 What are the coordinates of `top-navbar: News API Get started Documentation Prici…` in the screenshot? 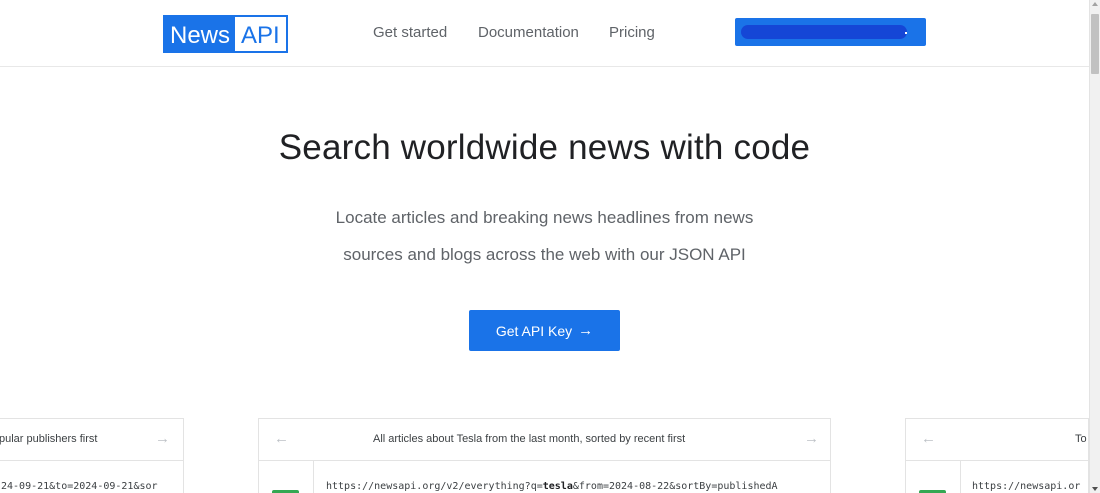 It's located at (544, 33).